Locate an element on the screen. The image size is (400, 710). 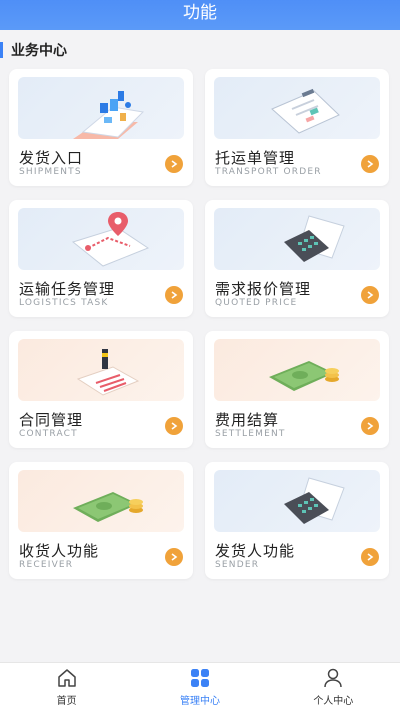
tab-management: 管理中心 is located at coordinates (199, 686).